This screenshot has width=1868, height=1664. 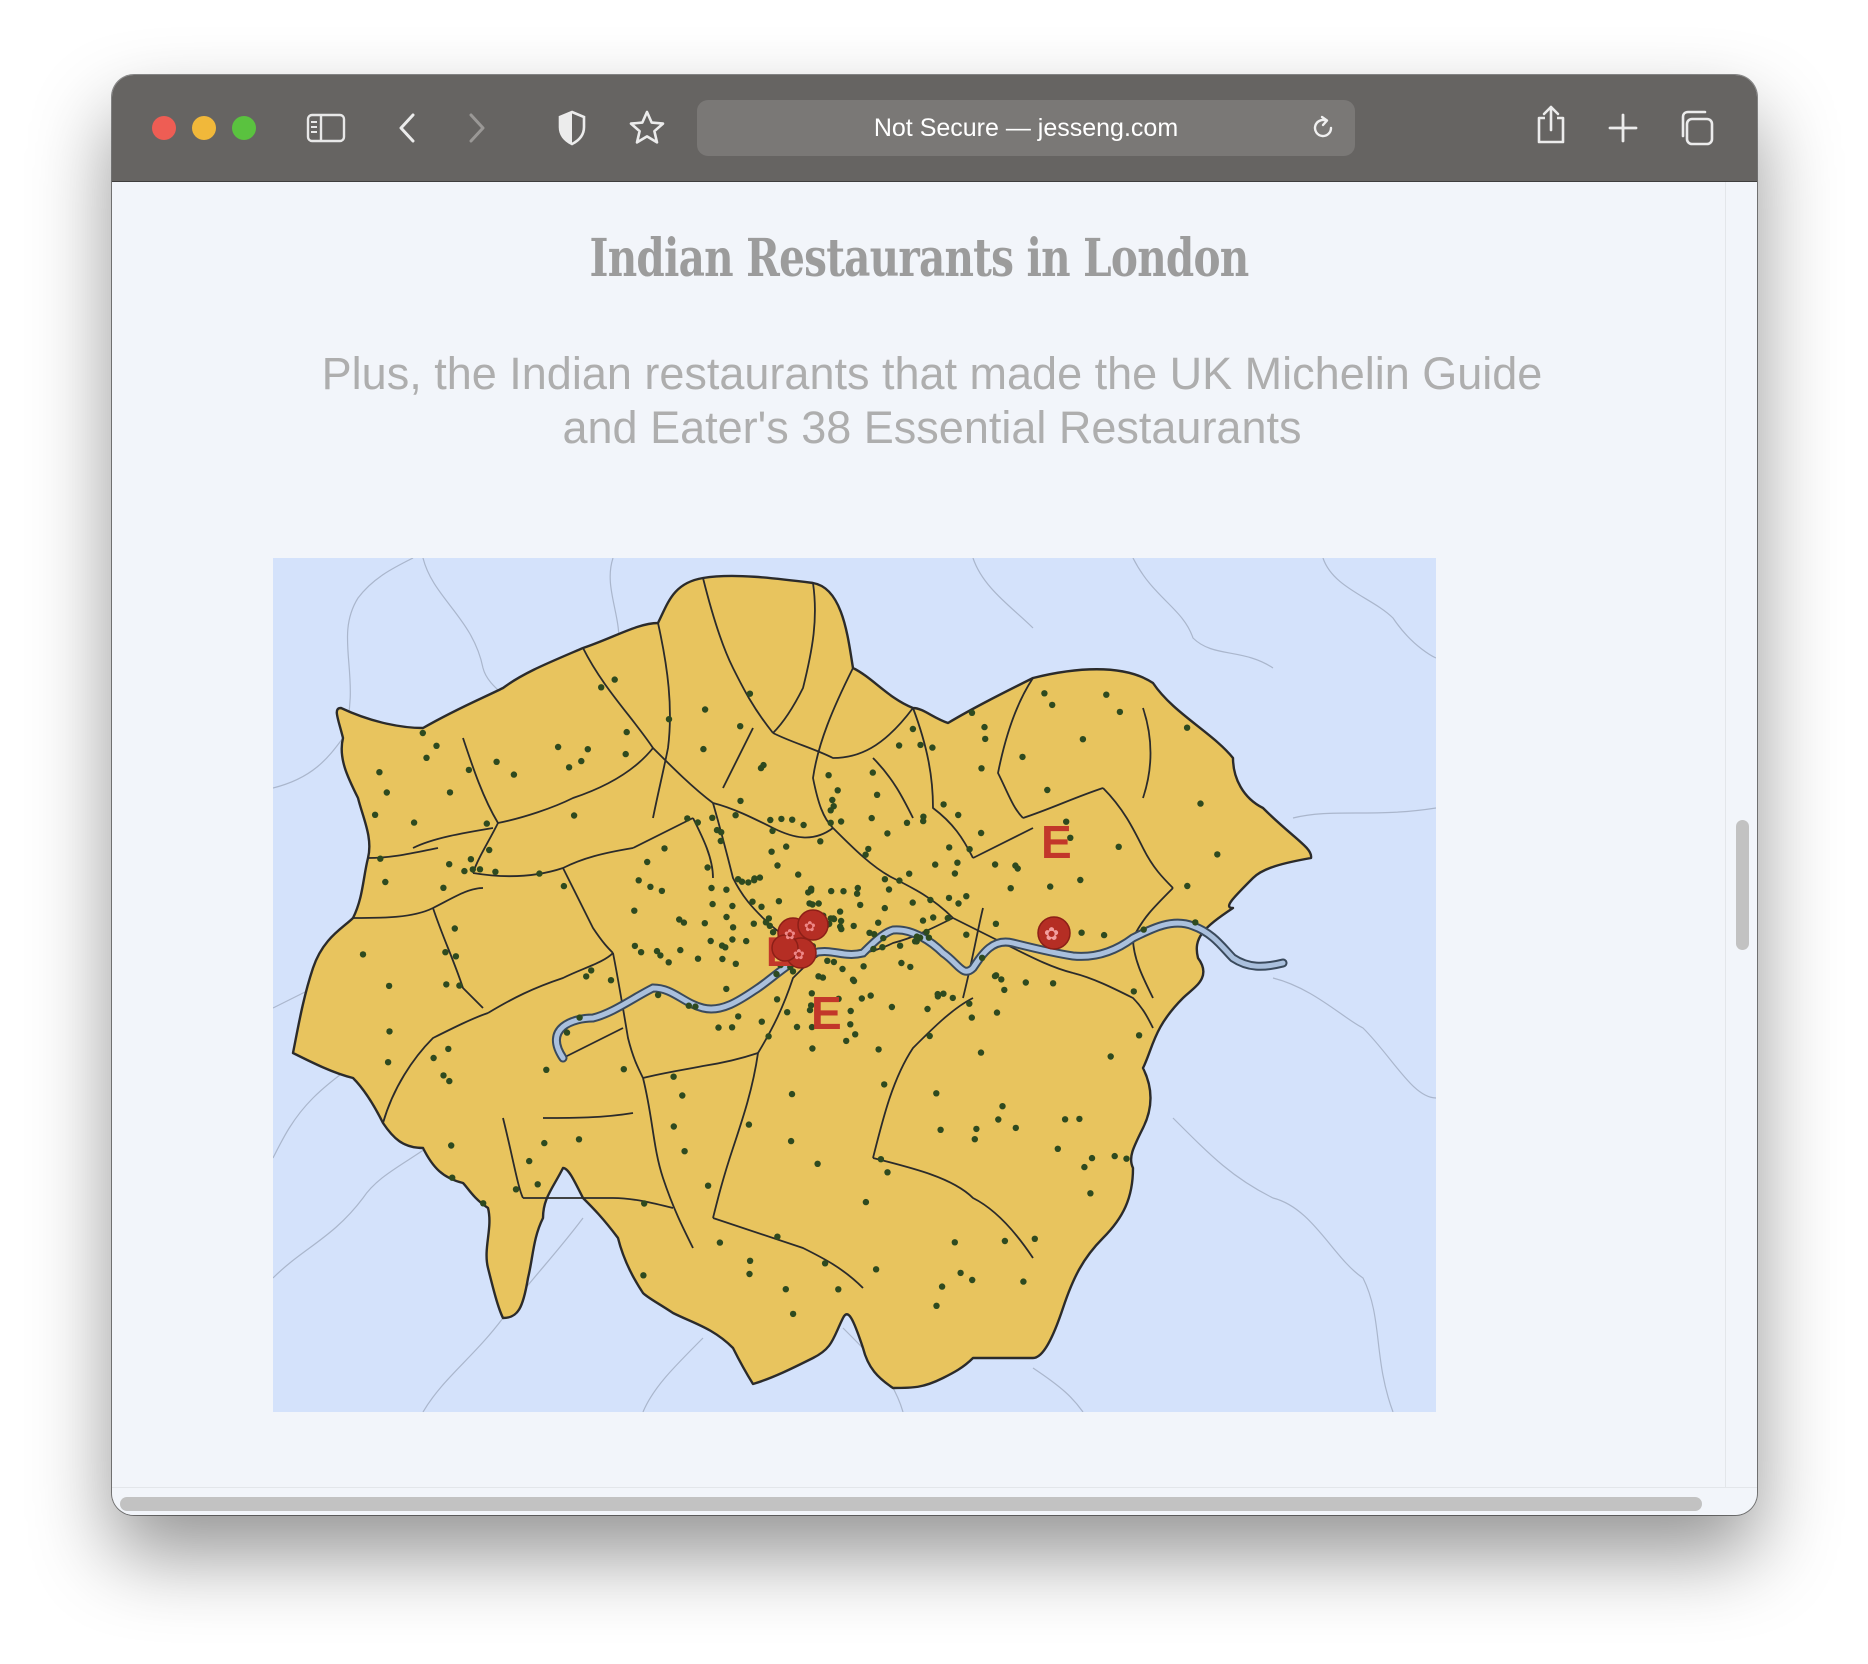 I want to click on new-tab-icon, so click(x=1623, y=128).